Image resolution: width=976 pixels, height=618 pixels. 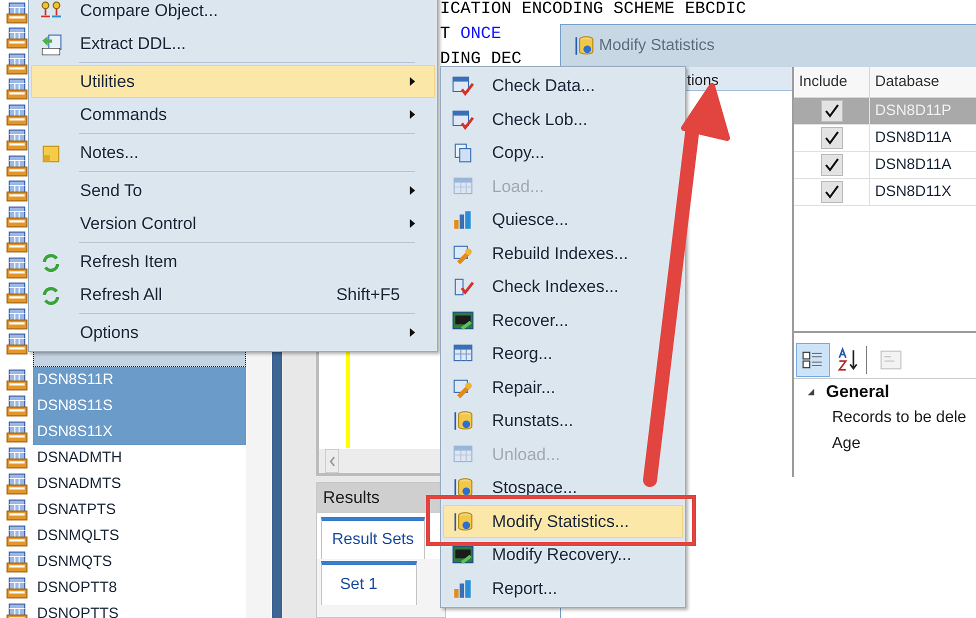 I want to click on table-cell-text: DSN8D11P, so click(x=913, y=110).